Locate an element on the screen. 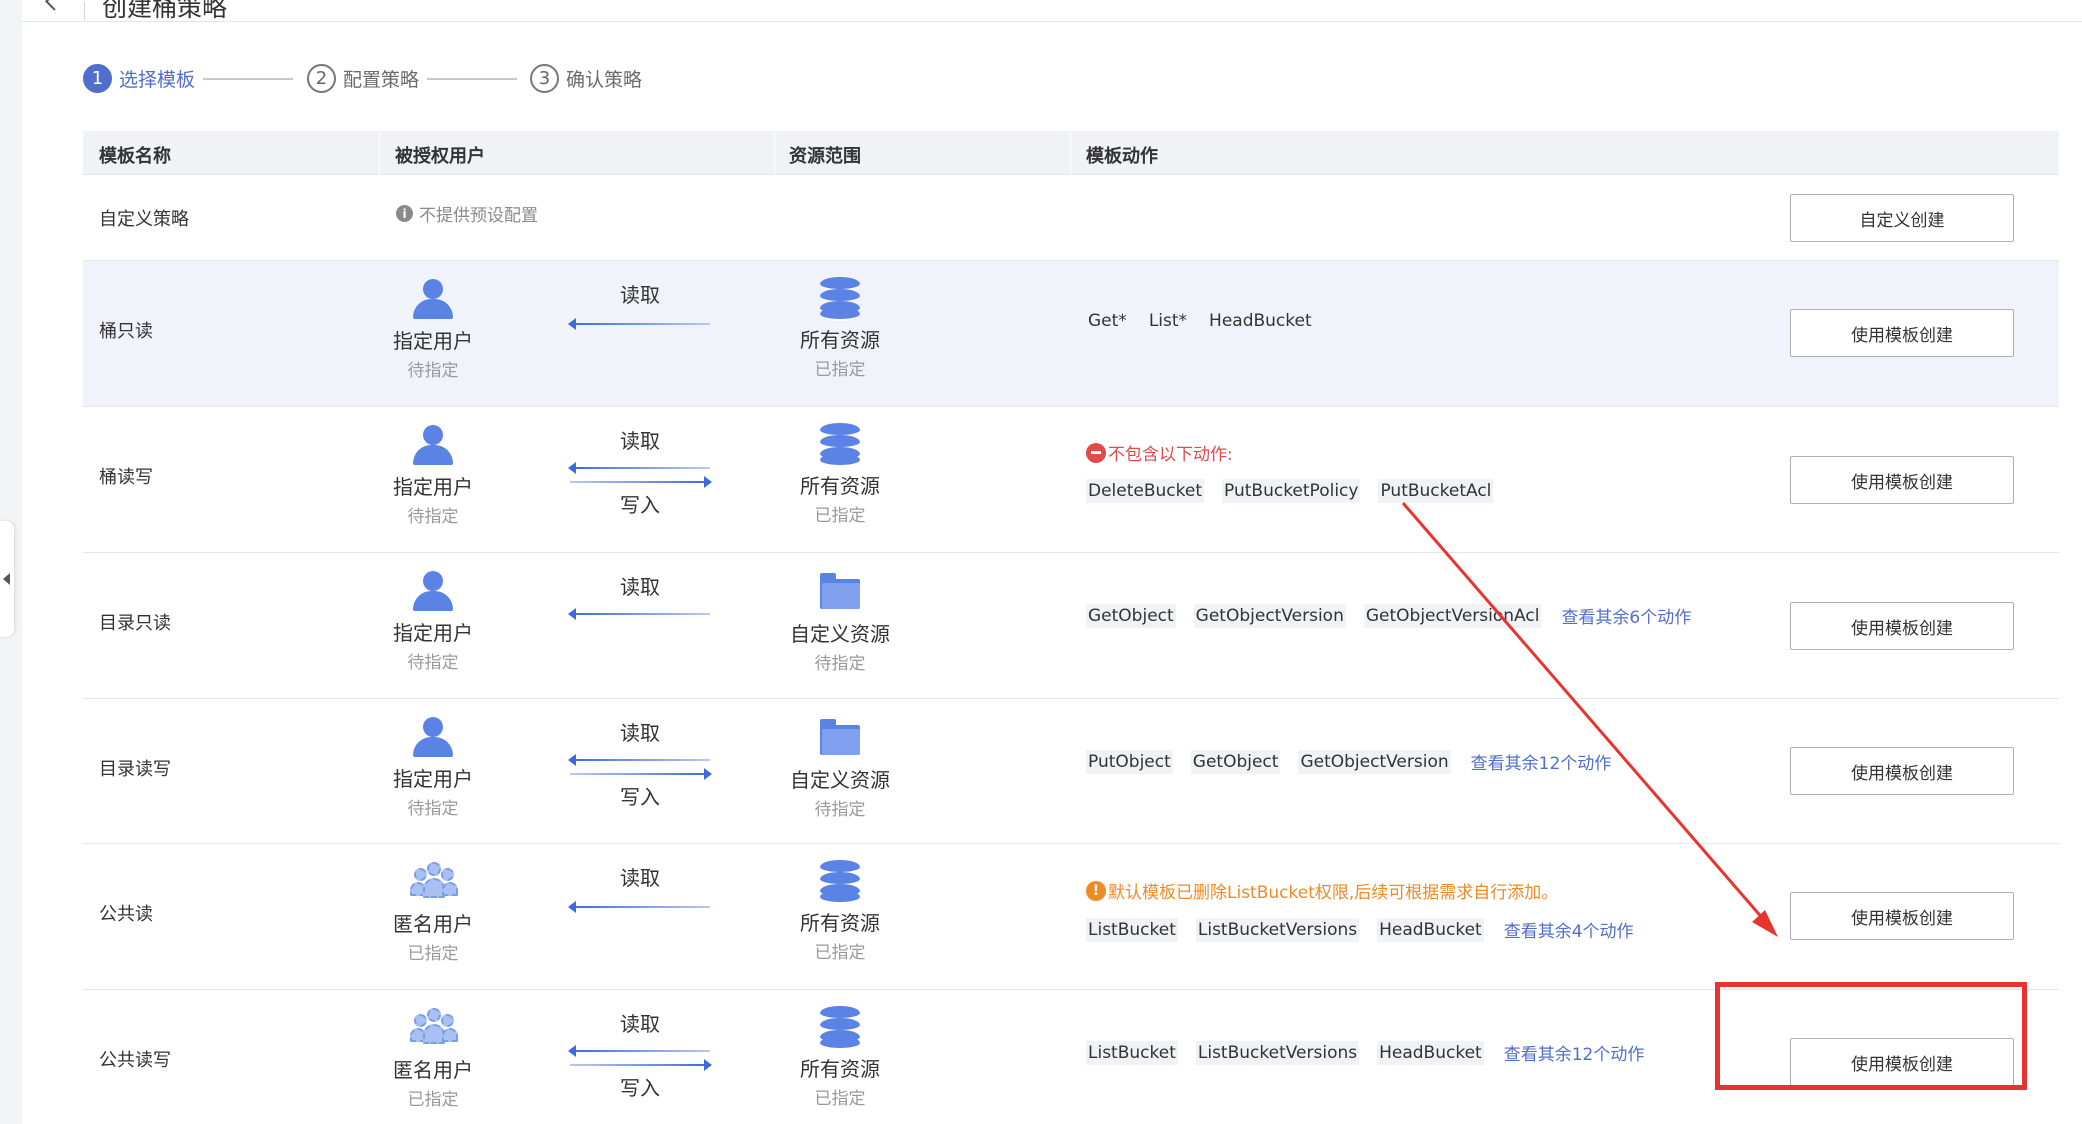 This screenshot has width=2082, height=1124. annotation-arrow is located at coordinates (1589, 719).